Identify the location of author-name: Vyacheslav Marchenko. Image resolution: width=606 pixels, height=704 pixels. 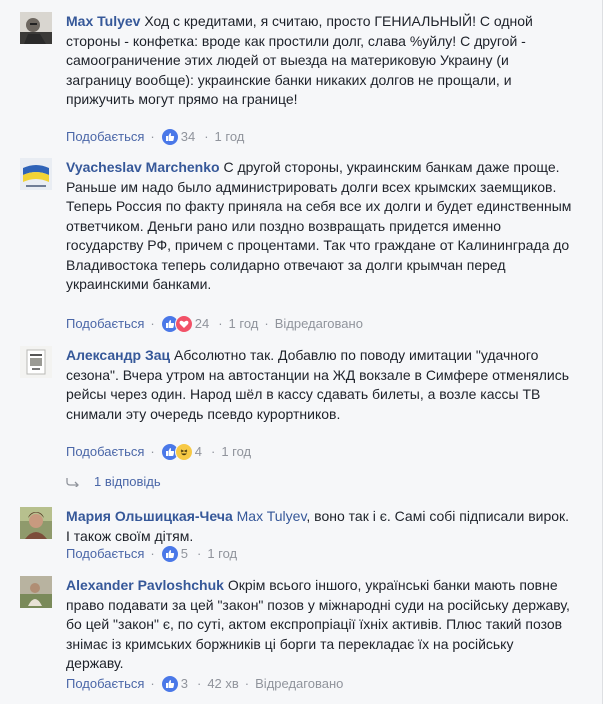
(143, 167).